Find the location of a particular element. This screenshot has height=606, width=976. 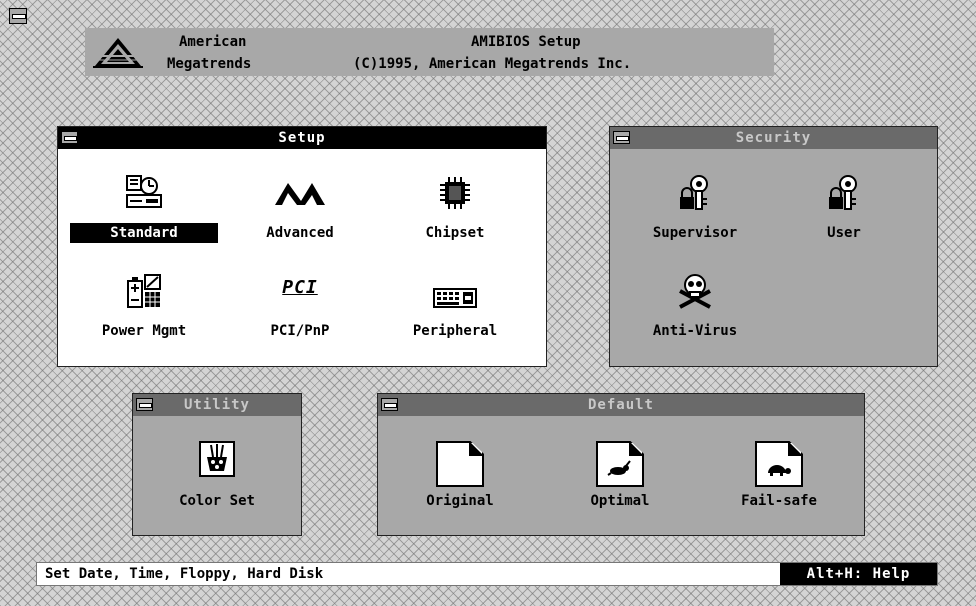

security-window: Security Supervisor User Anti-Virus is located at coordinates (773, 246).